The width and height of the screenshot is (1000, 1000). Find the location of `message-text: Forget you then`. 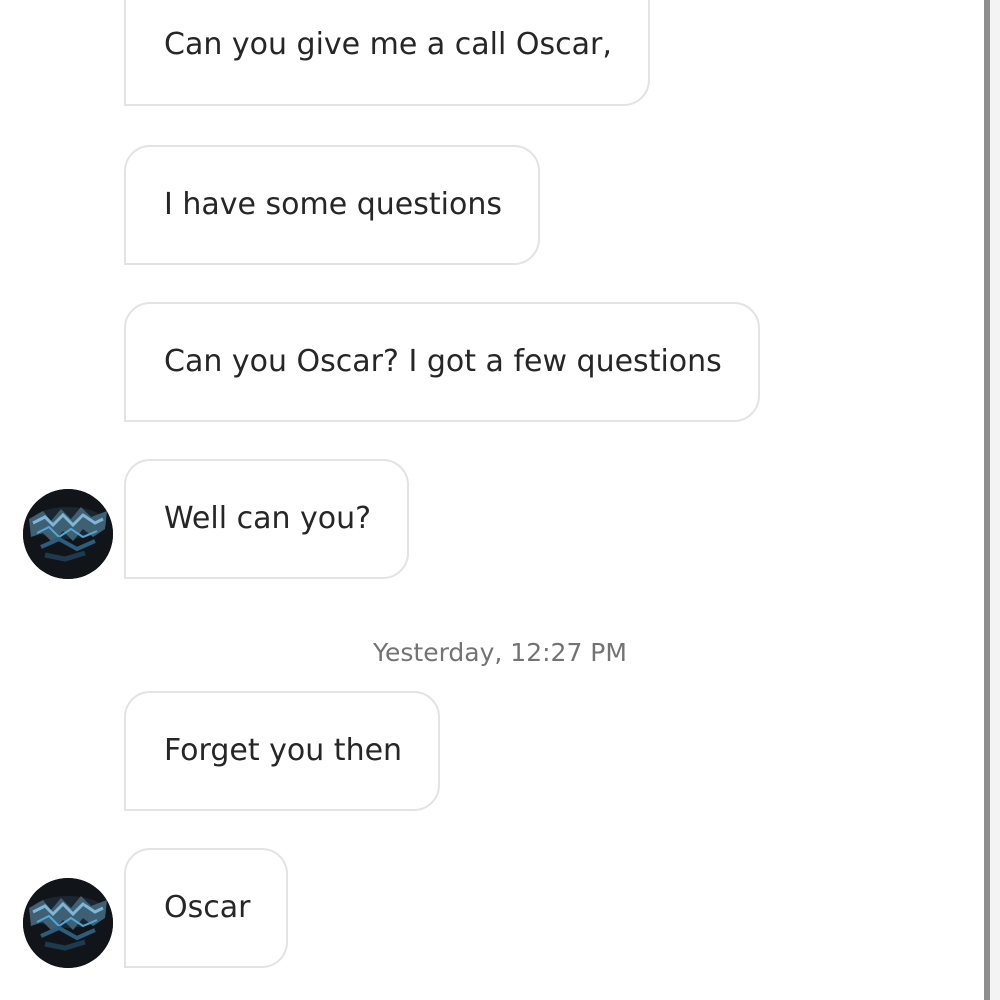

message-text: Forget you then is located at coordinates (283, 750).